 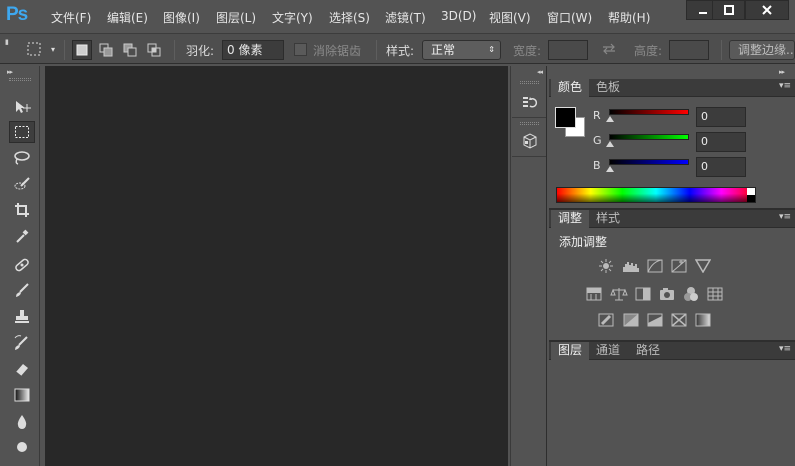 What do you see at coordinates (22, 290) in the screenshot?
I see `brush-tool` at bounding box center [22, 290].